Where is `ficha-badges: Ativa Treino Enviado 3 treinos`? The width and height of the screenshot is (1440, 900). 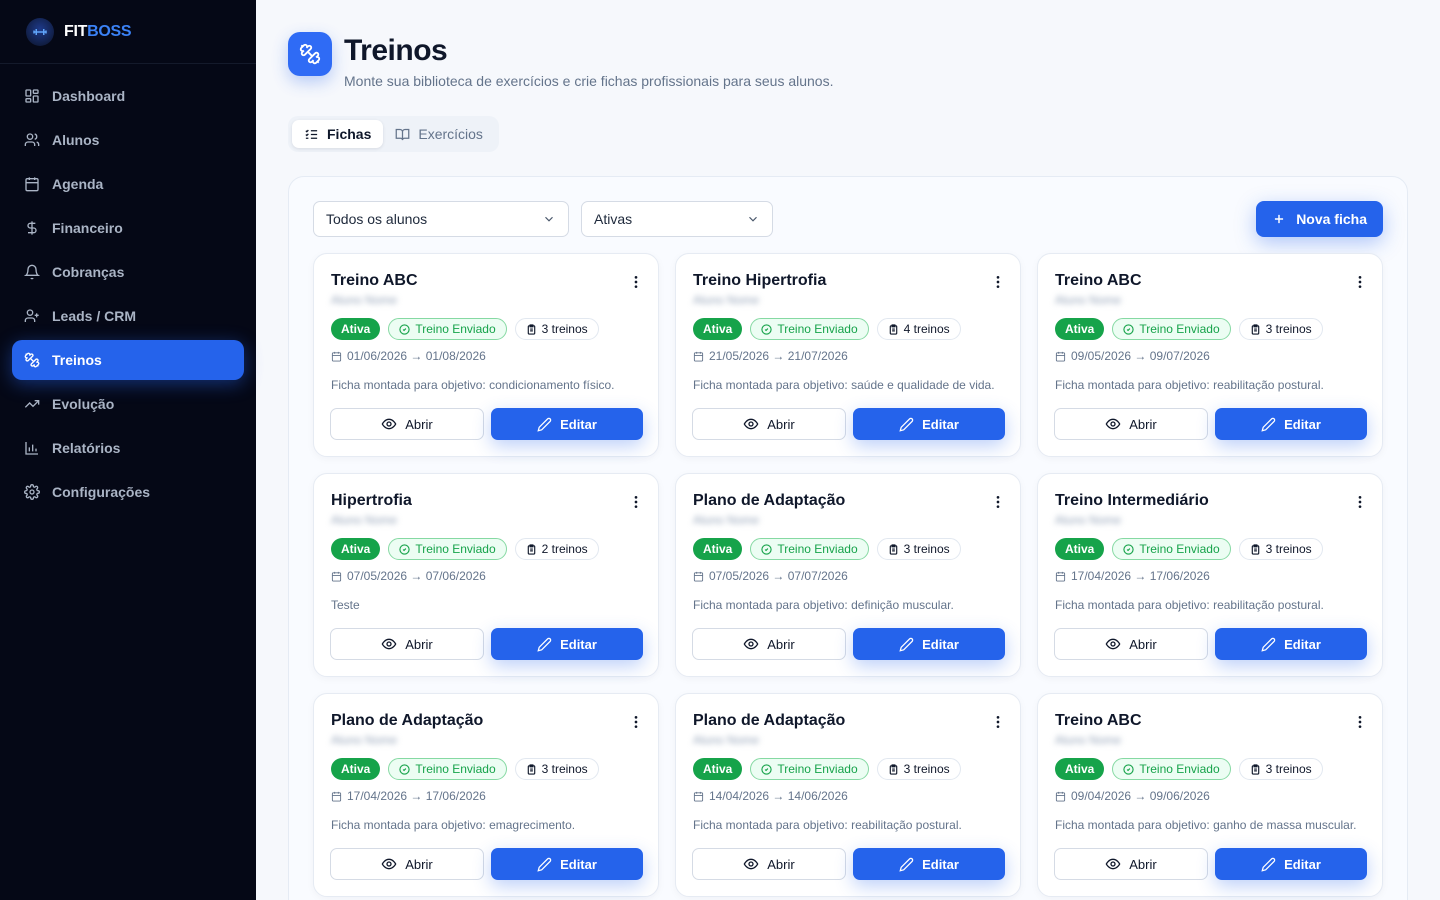
ficha-badges: Ativa Treino Enviado 3 treinos is located at coordinates (465, 769).